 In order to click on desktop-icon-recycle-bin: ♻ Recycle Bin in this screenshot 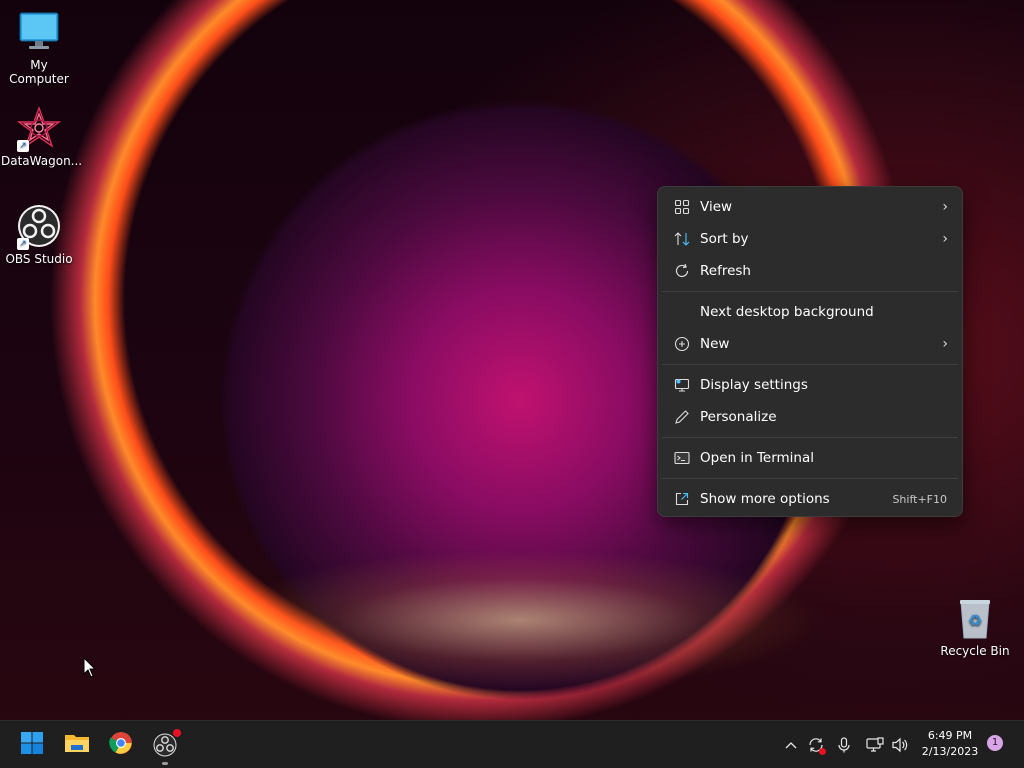, I will do `click(975, 627)`.